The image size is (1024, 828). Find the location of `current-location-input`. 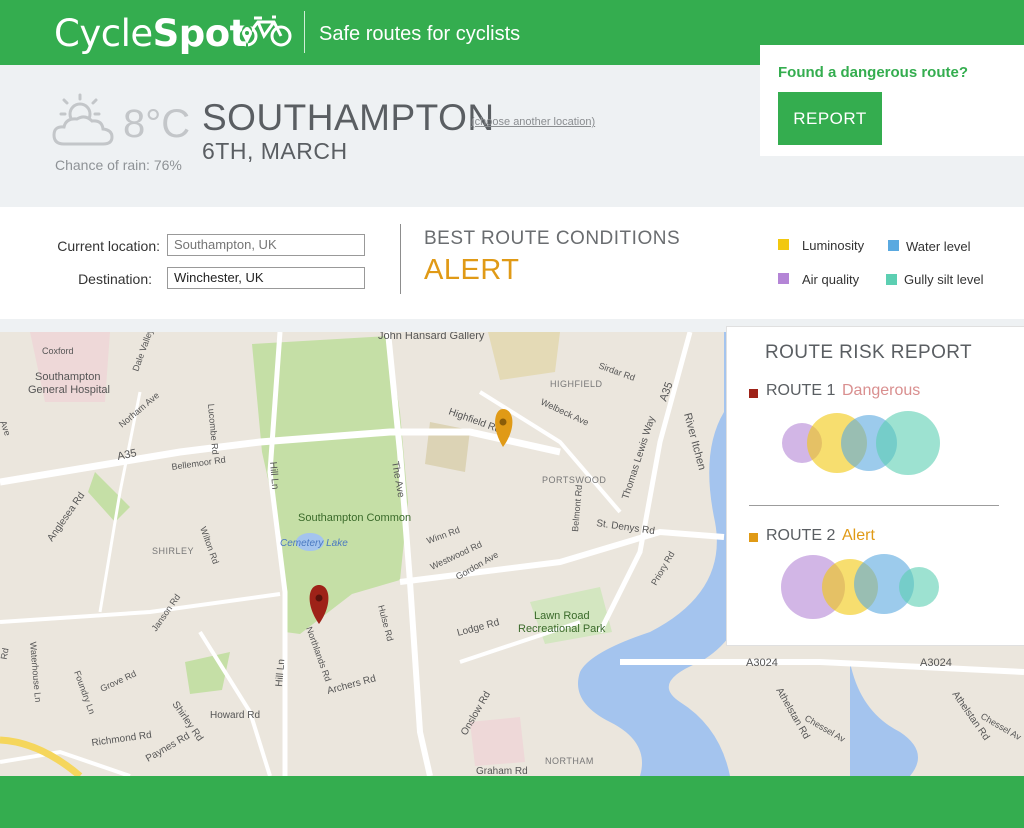

current-location-input is located at coordinates (266, 245).